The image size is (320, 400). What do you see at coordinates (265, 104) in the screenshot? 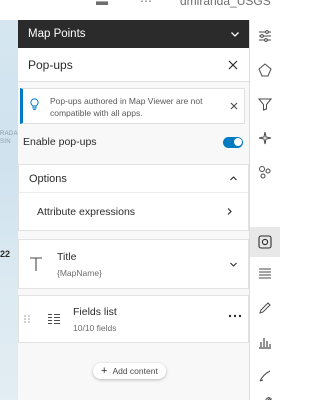
I see `filter-funnel-icon` at bounding box center [265, 104].